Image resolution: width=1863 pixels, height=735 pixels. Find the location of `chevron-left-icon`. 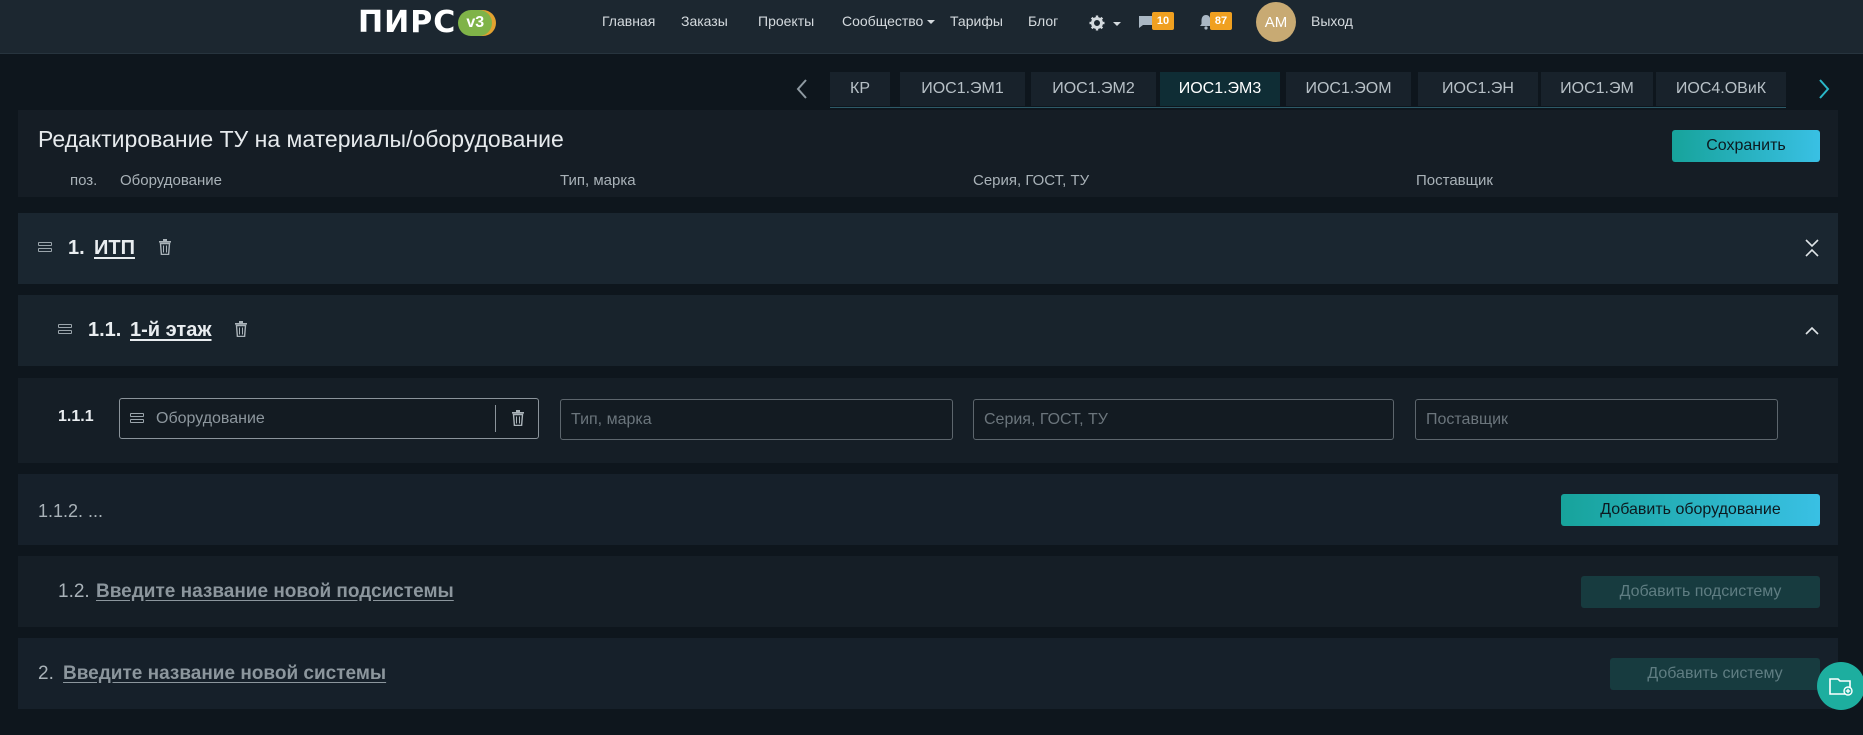

chevron-left-icon is located at coordinates (801, 89).